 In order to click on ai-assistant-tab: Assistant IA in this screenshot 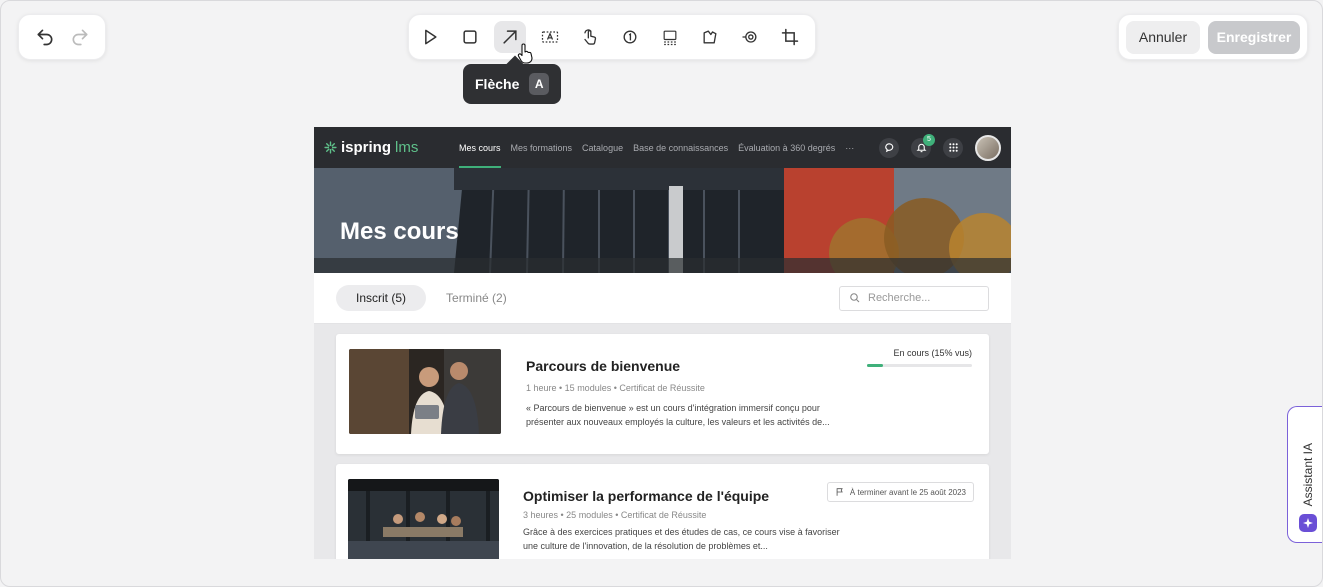, I will do `click(1304, 474)`.